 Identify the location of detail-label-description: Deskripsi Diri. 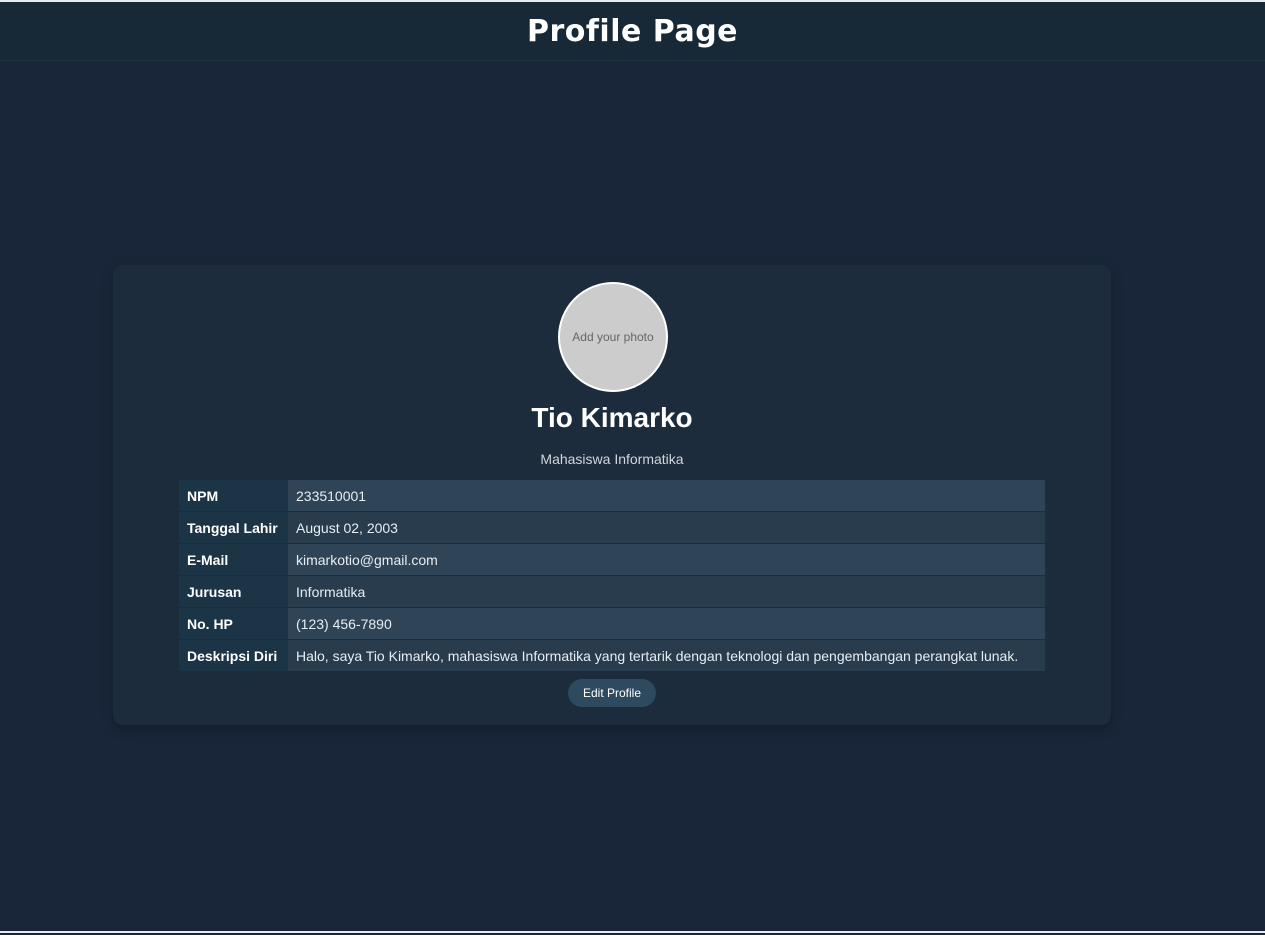
(233, 655).